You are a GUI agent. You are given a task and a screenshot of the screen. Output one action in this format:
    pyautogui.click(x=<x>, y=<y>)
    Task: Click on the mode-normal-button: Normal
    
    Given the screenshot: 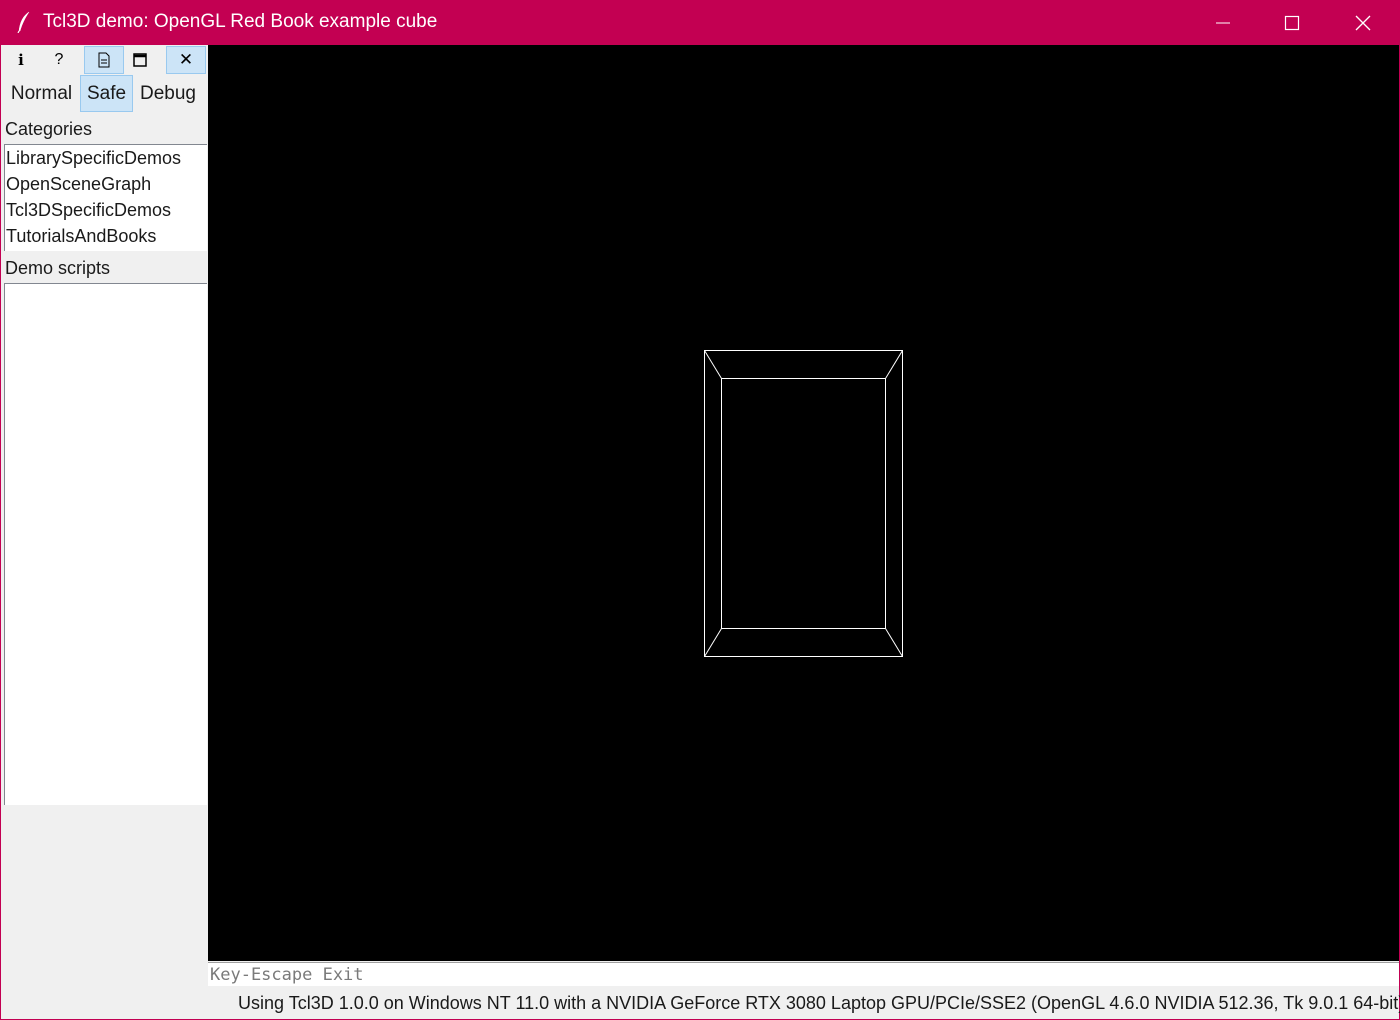 What is the action you would take?
    pyautogui.click(x=41, y=93)
    